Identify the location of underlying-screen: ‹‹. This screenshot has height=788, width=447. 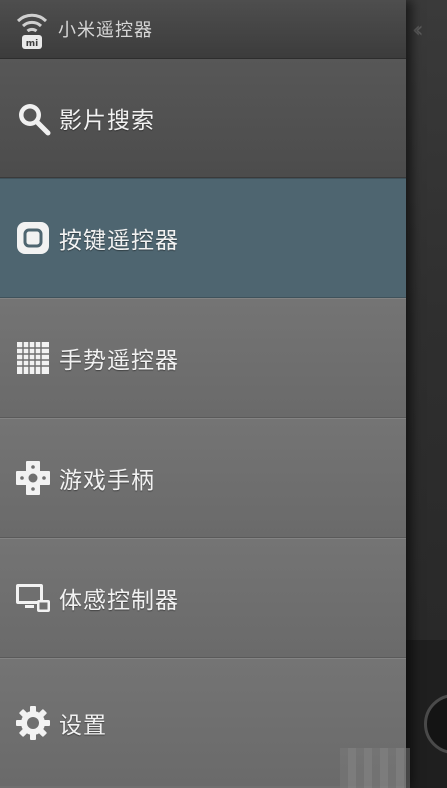
(426, 394).